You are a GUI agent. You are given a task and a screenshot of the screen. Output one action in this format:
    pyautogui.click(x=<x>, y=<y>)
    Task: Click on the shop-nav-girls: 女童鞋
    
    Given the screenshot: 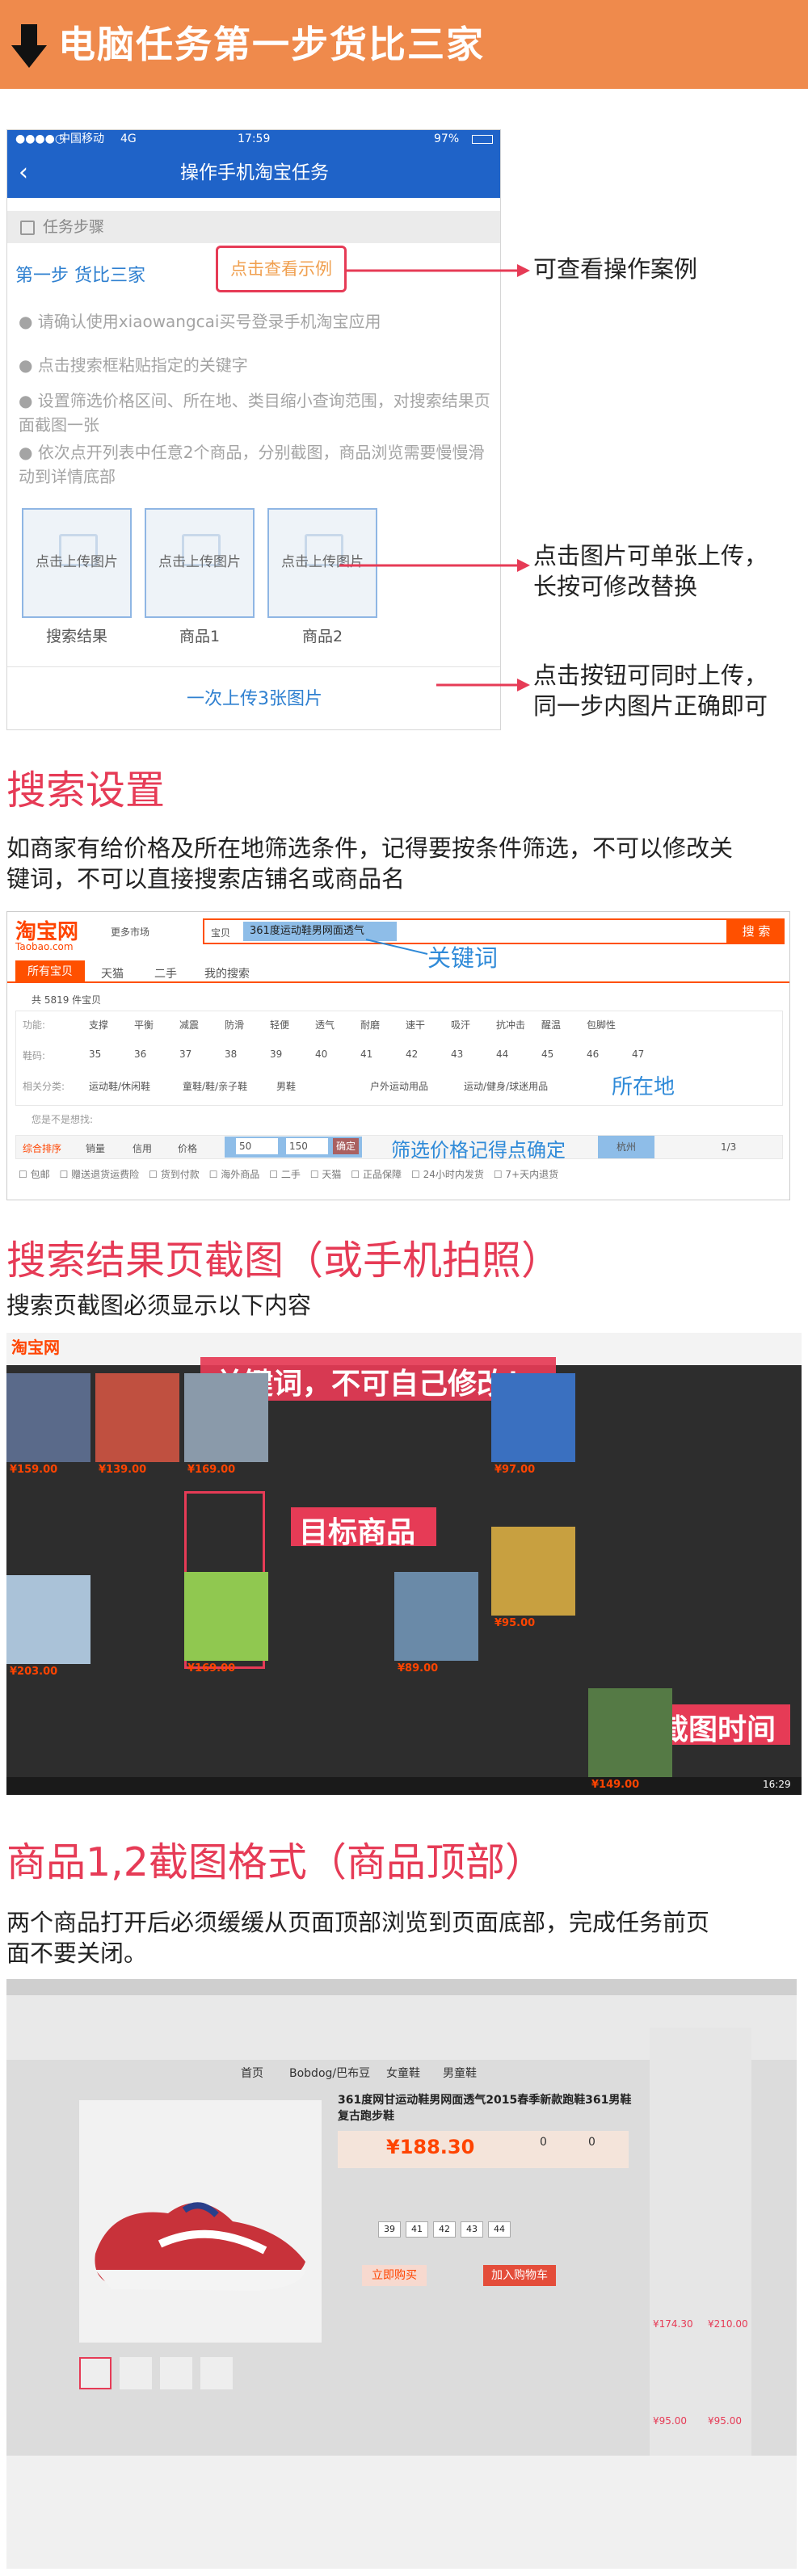 What is the action you would take?
    pyautogui.click(x=403, y=2073)
    